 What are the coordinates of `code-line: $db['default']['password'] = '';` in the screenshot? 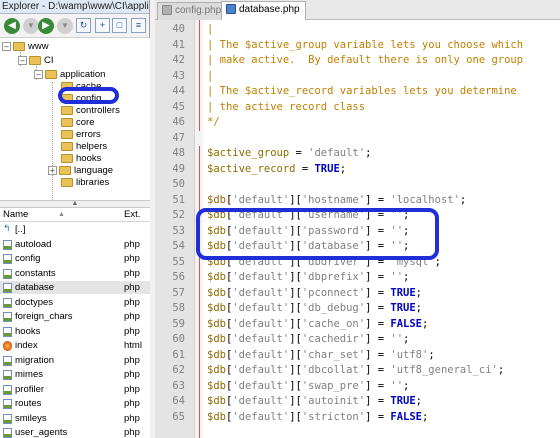 It's located at (308, 232).